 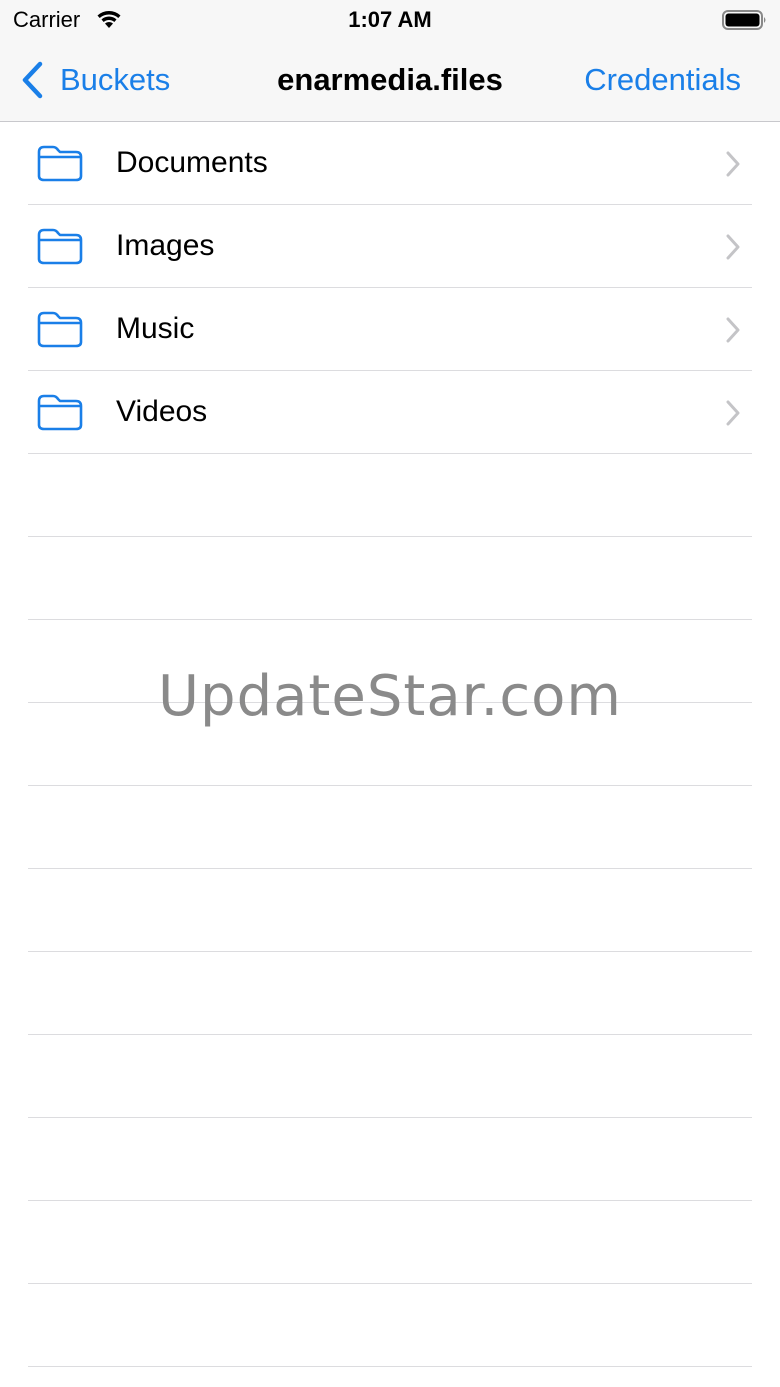 I want to click on credentials-button: Credentials, so click(x=662, y=80).